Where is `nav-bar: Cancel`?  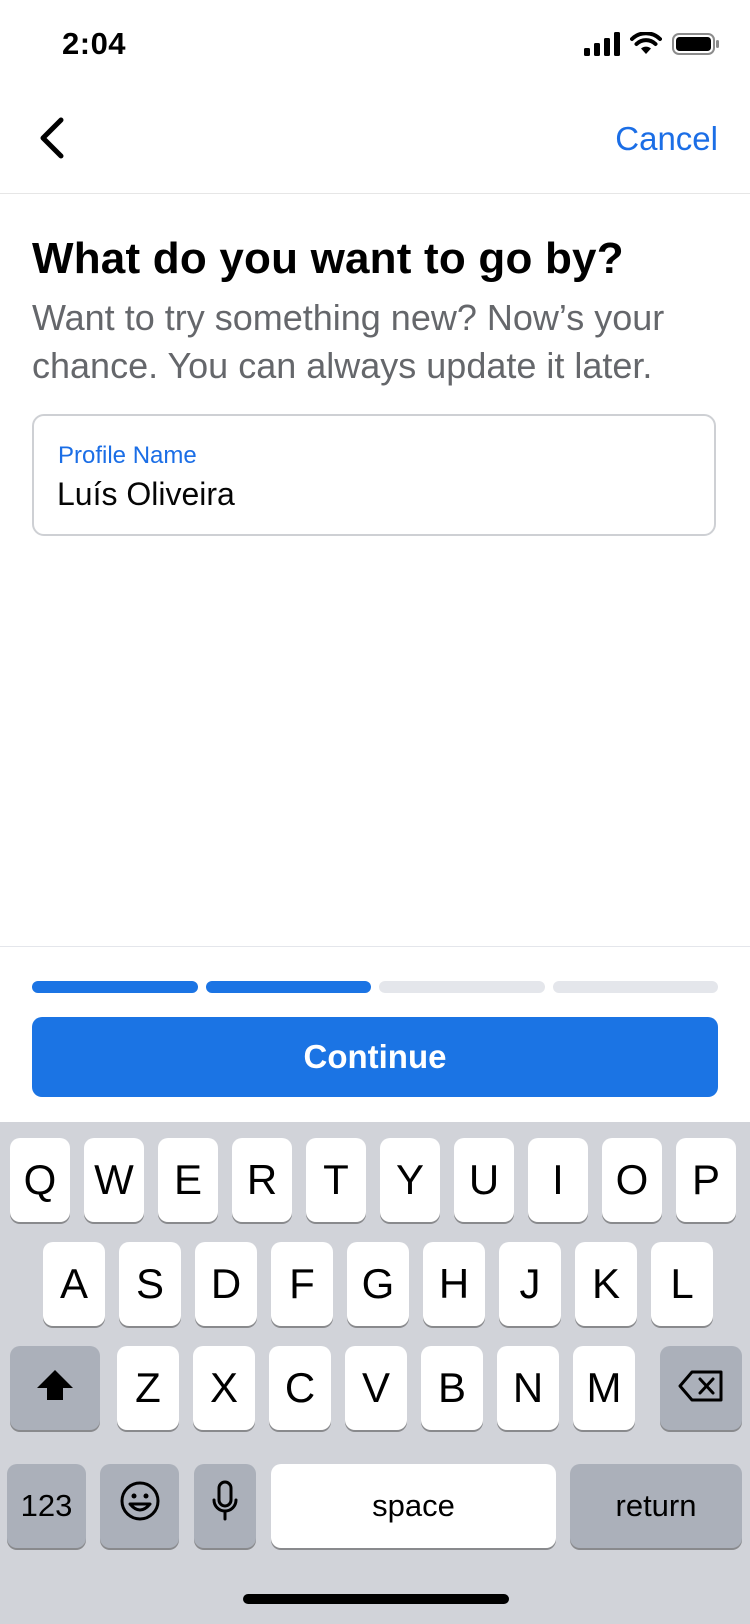 nav-bar: Cancel is located at coordinates (375, 142).